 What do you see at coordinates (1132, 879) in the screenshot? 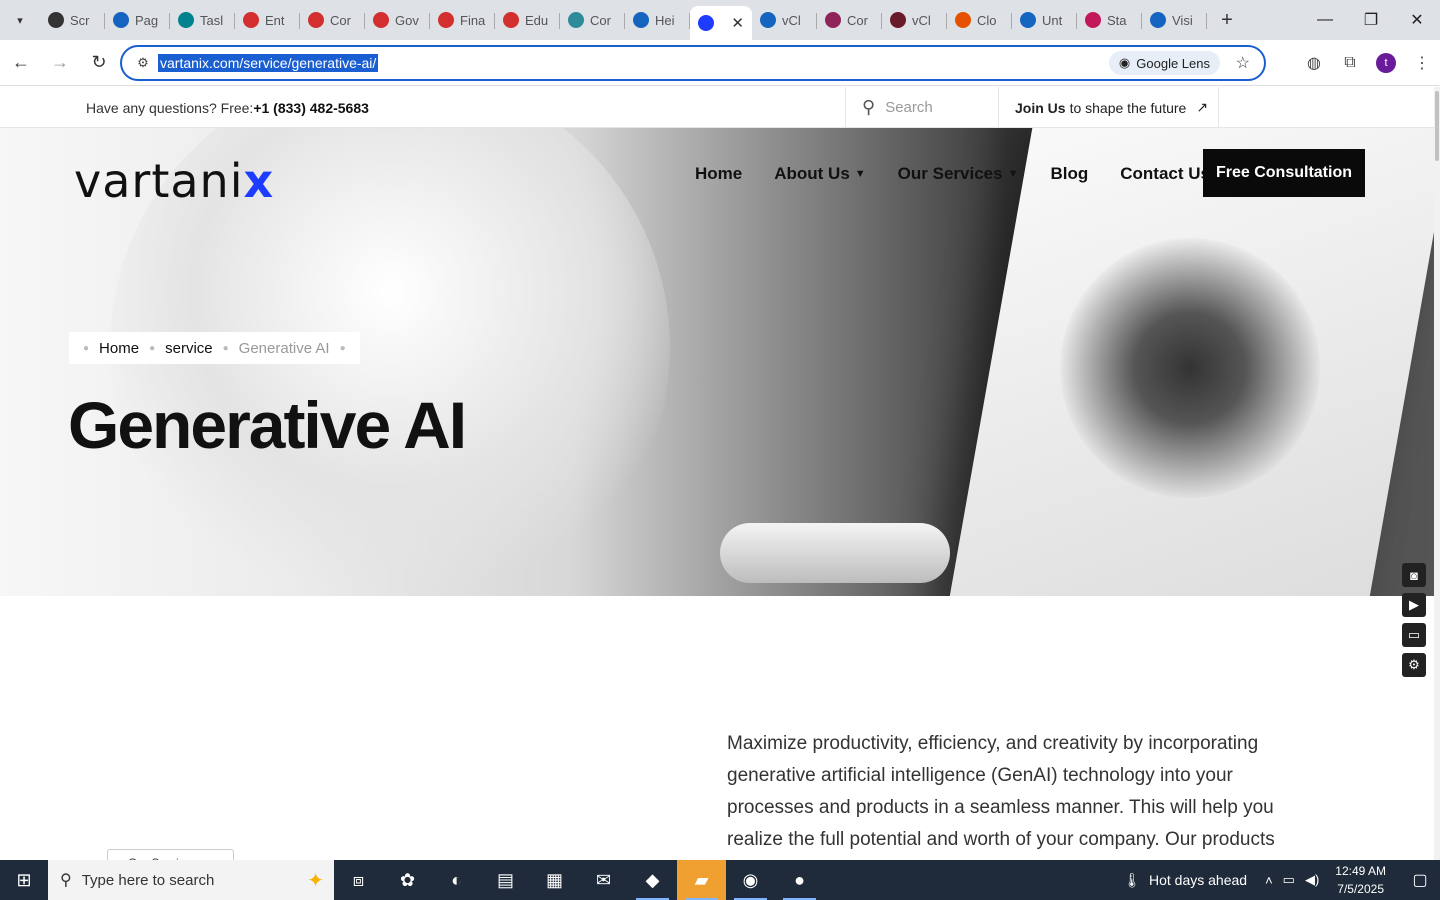
I see `thermometer-icon: 🌡` at bounding box center [1132, 879].